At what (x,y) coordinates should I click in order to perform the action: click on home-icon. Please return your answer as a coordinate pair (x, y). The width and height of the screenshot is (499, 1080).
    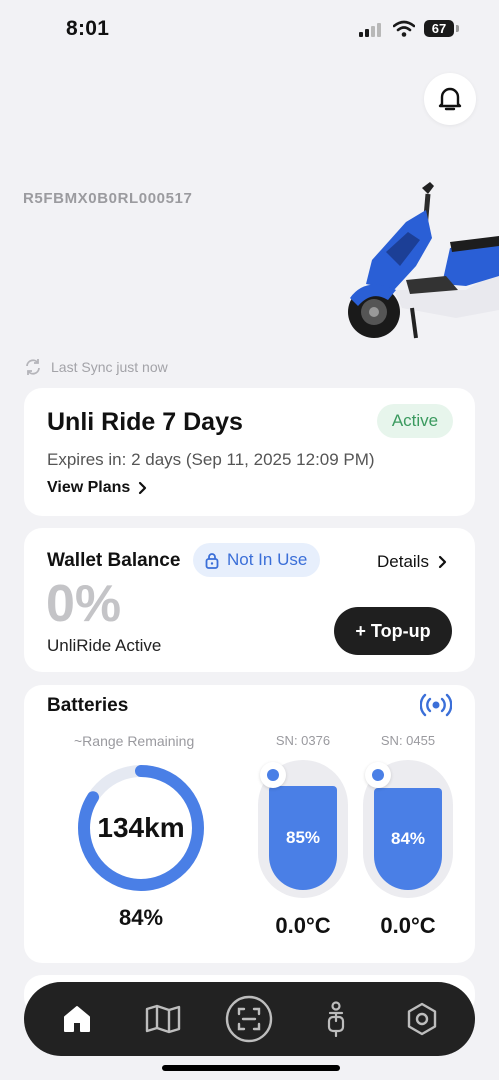
    Looking at the image, I should click on (77, 1019).